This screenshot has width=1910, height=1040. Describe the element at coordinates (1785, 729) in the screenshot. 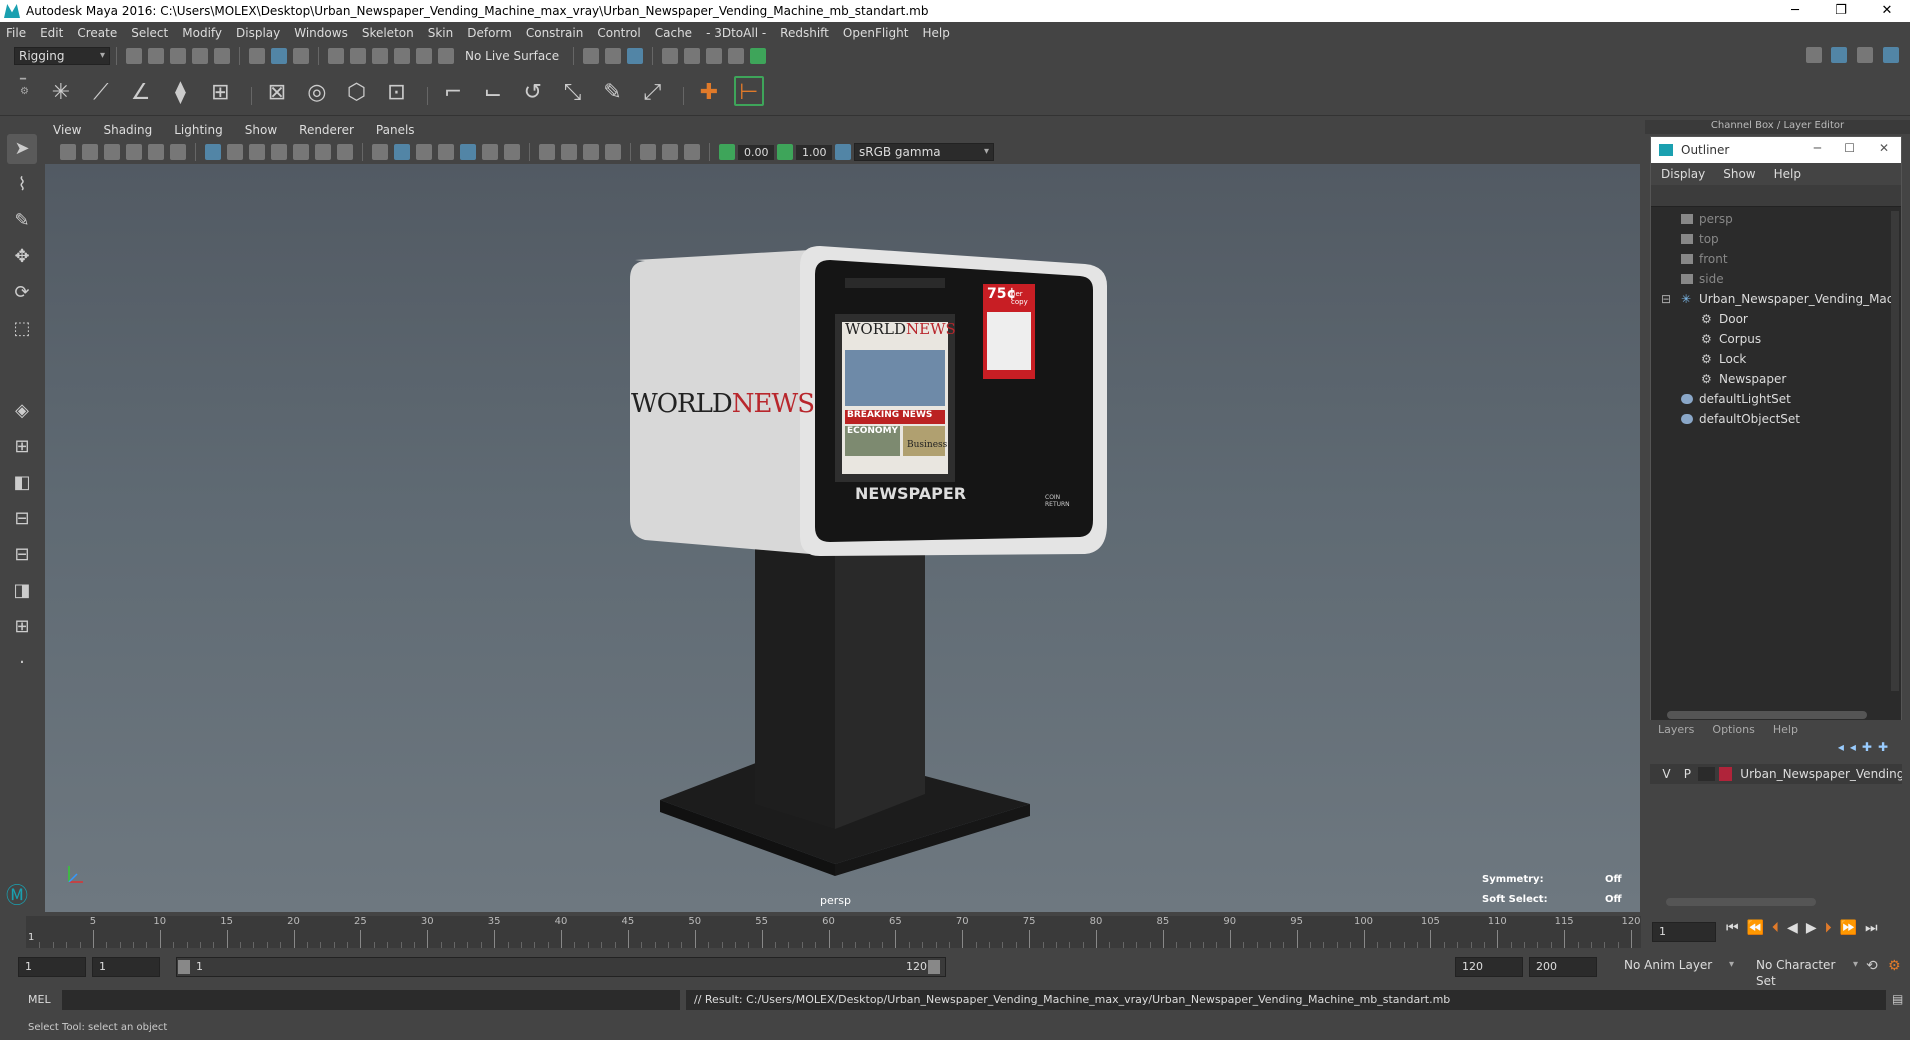

I see `layer-menu-help: Help` at that location.